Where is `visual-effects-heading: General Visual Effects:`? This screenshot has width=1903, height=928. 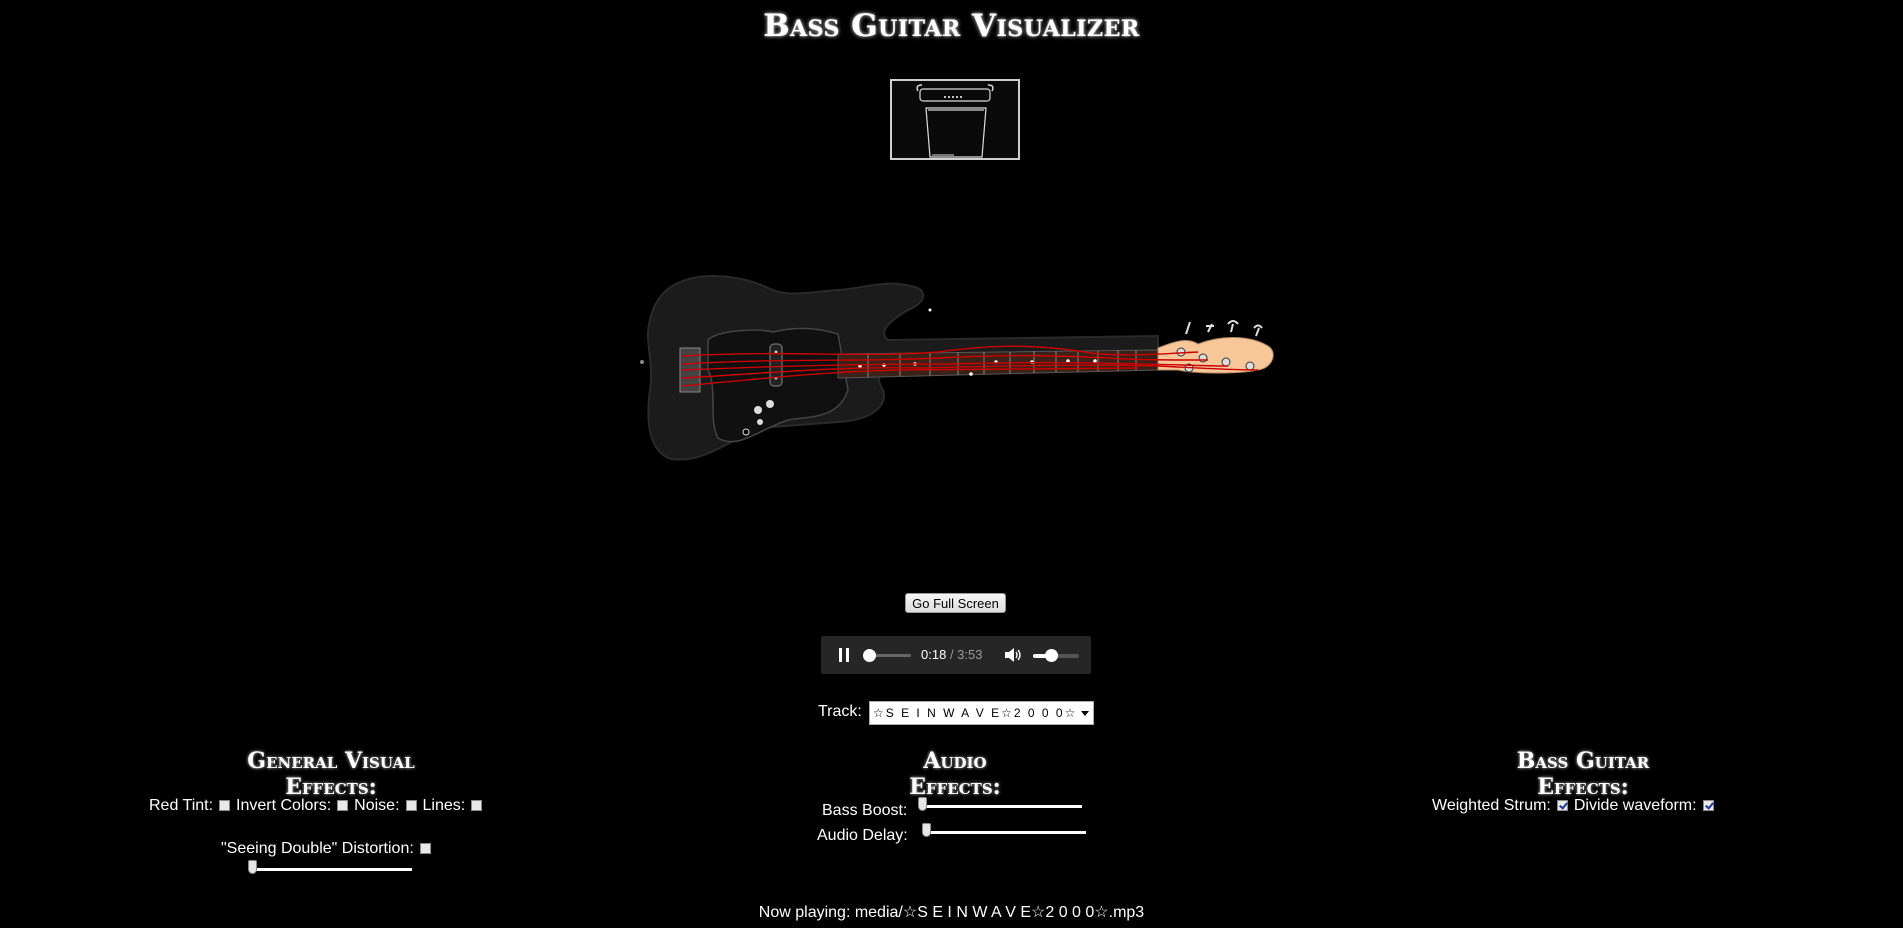 visual-effects-heading: General Visual Effects: is located at coordinates (331, 774).